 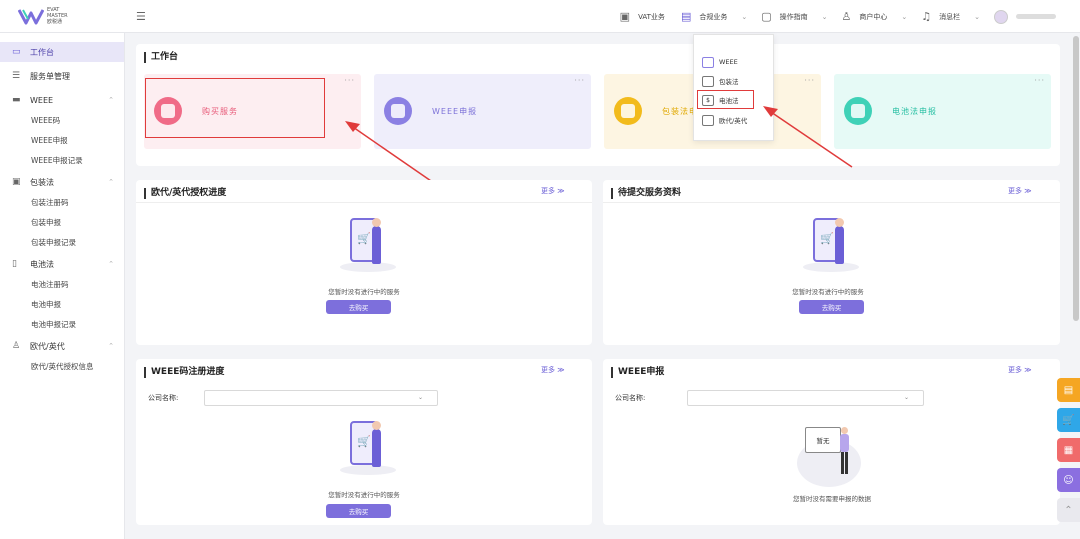 I want to click on panel-rep-progress: 欧代/英代授权进度 更多 ≫ 🛒 您暂时没有进行中的服务 去购买, so click(x=364, y=262).